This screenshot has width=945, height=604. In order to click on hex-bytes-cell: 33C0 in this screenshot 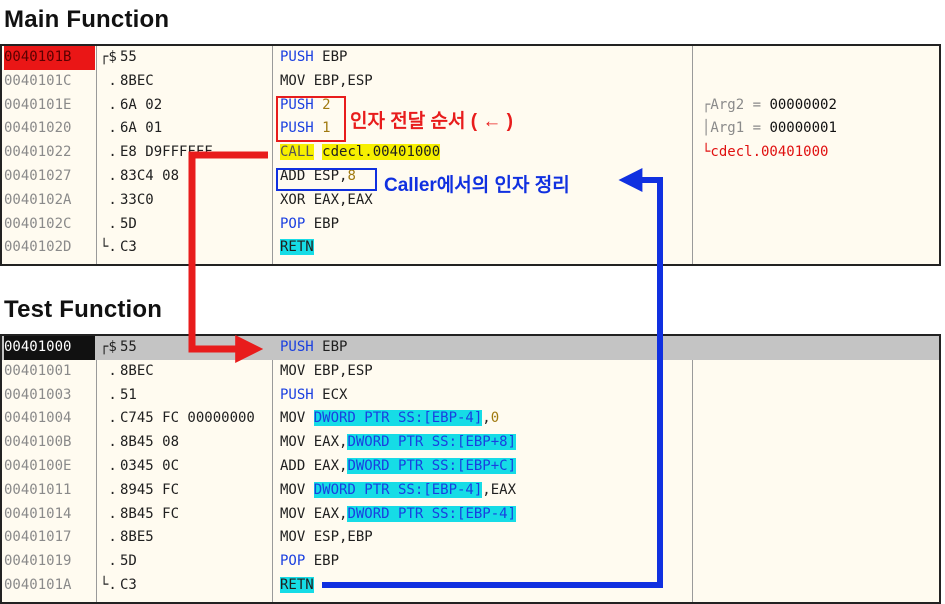, I will do `click(137, 199)`.